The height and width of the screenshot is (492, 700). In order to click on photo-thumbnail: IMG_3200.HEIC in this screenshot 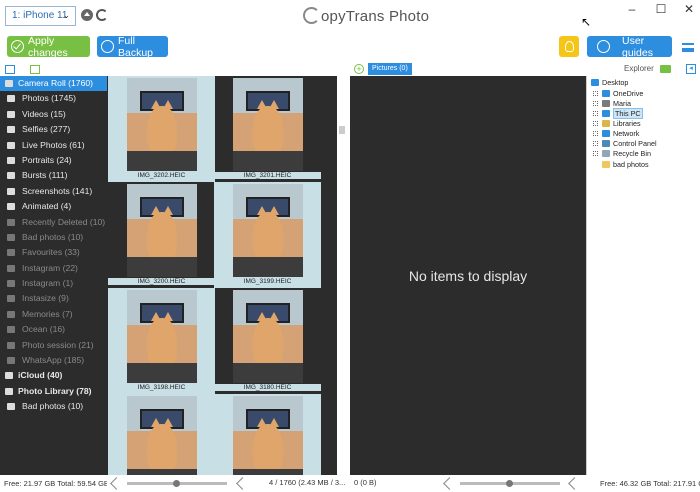, I will do `click(161, 235)`.